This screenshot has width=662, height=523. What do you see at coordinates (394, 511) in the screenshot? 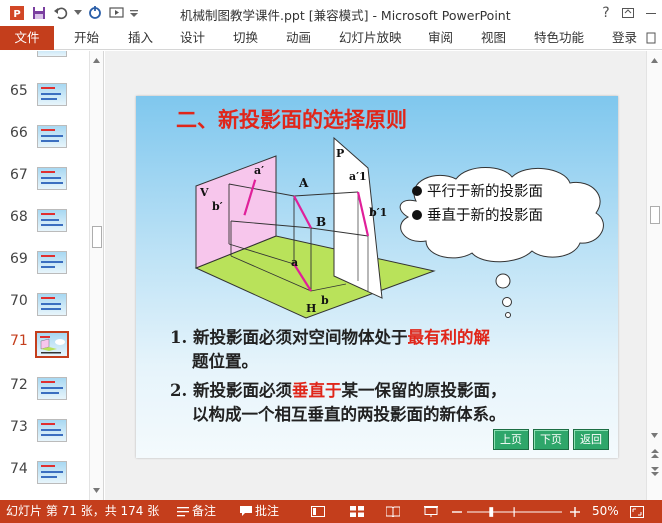
I see `reading-view-icon` at bounding box center [394, 511].